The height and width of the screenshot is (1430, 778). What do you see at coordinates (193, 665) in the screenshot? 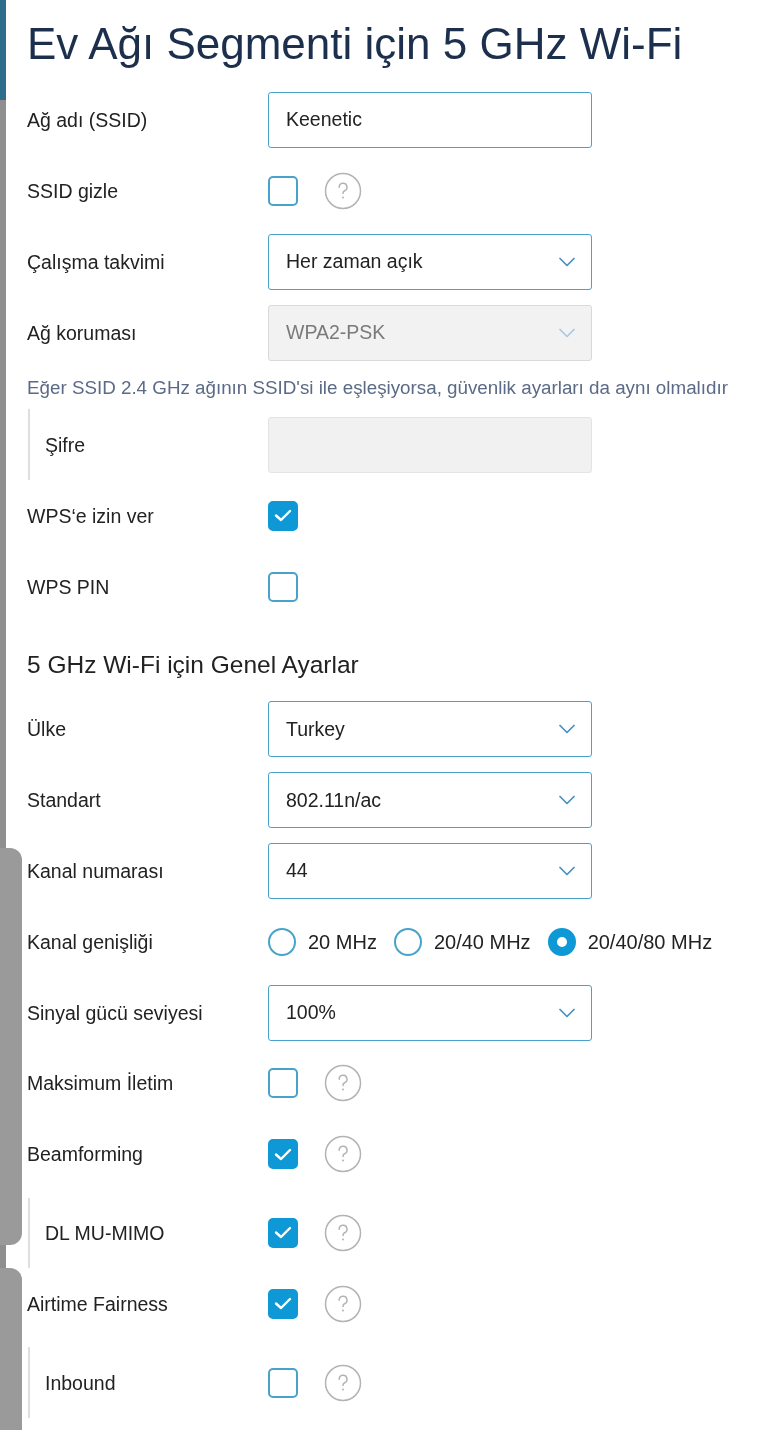
I see `section-heading: 5 GHz Wi-Fi için Genel Ayarlar` at bounding box center [193, 665].